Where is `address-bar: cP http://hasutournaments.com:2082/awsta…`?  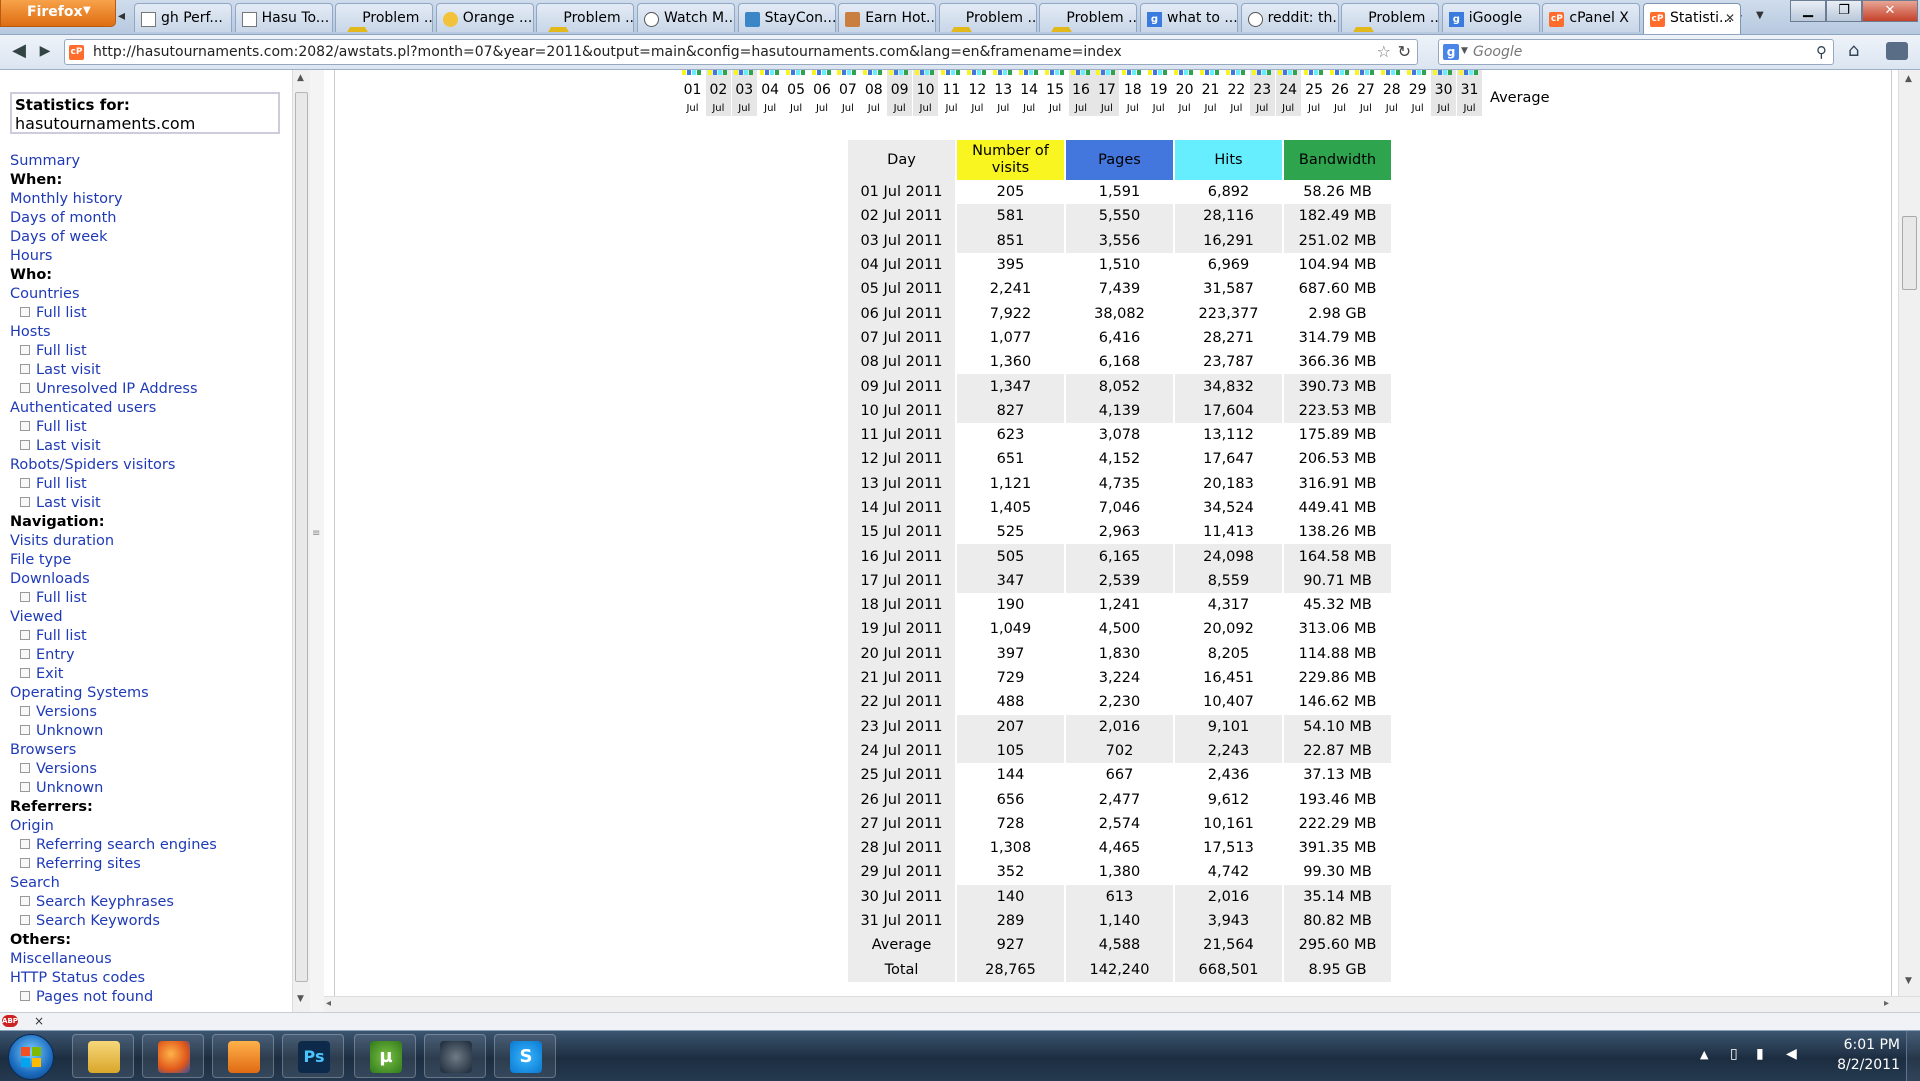
address-bar: cP http://hasutournaments.com:2082/awsta… is located at coordinates (741, 52).